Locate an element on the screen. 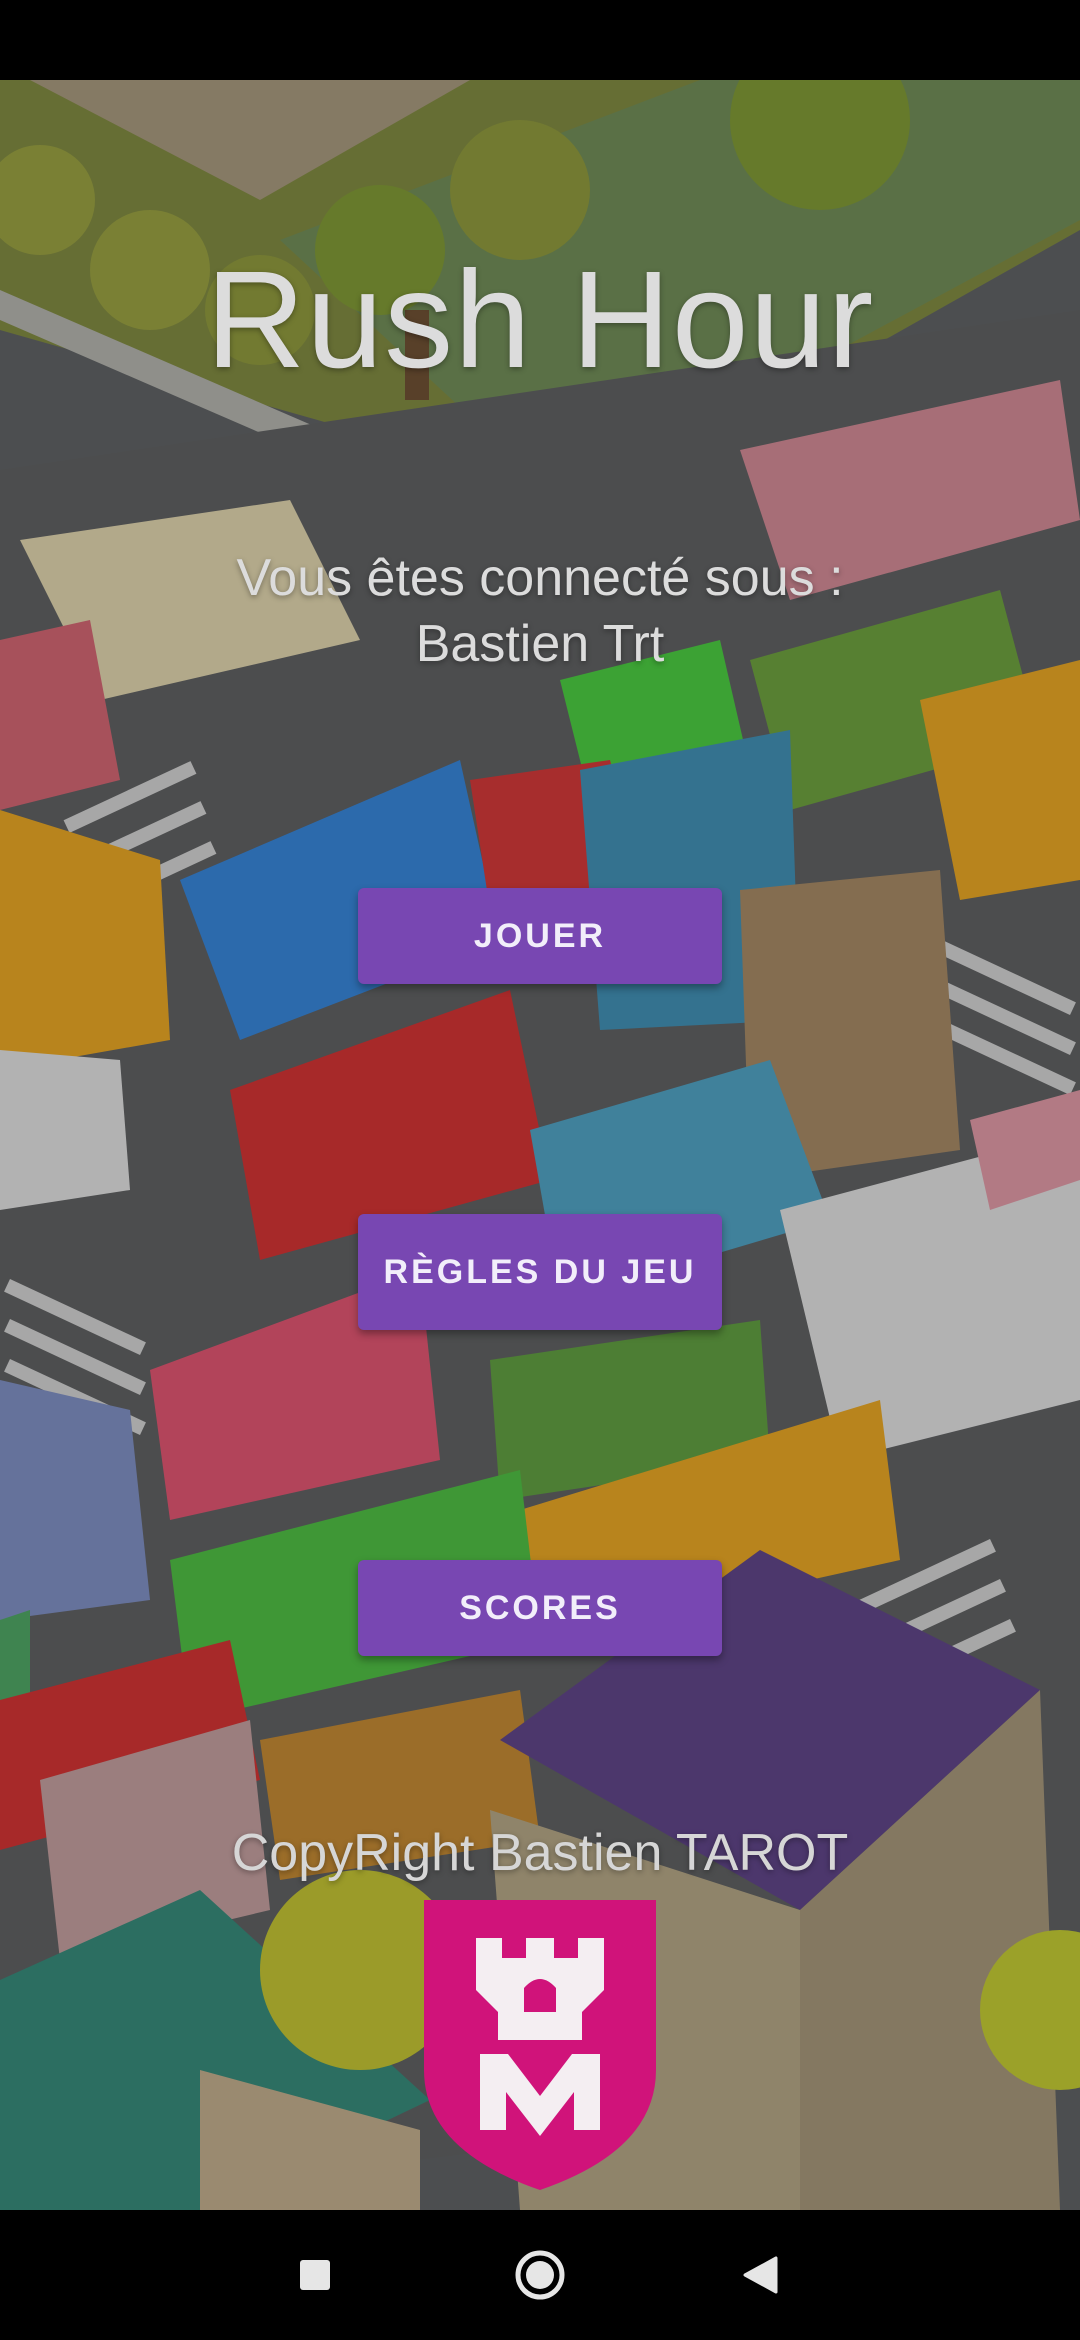  login-status-text: Vous êtes connecté sous : Bastien Trt is located at coordinates (540, 611).